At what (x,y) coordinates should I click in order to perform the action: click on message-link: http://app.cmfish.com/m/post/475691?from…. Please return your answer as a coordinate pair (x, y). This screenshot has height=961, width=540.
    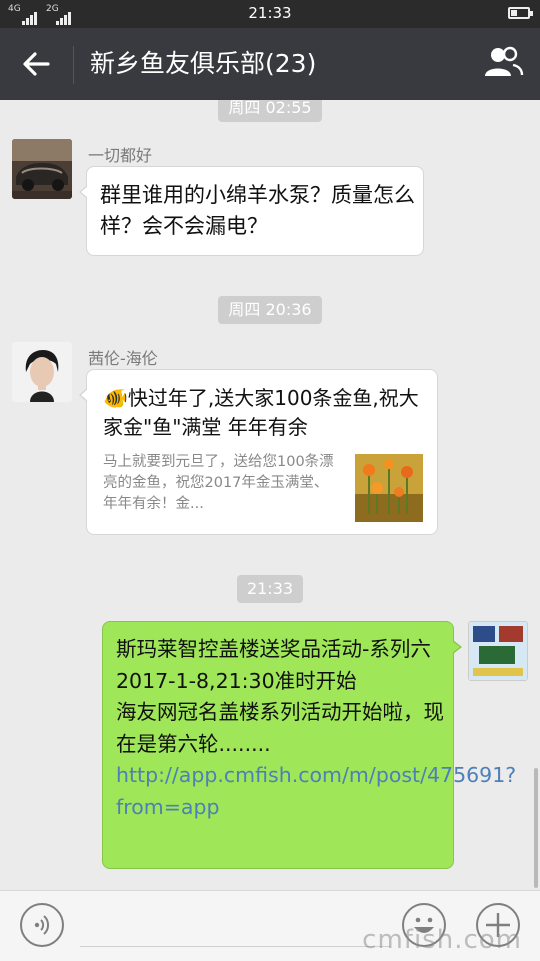
    Looking at the image, I should click on (316, 791).